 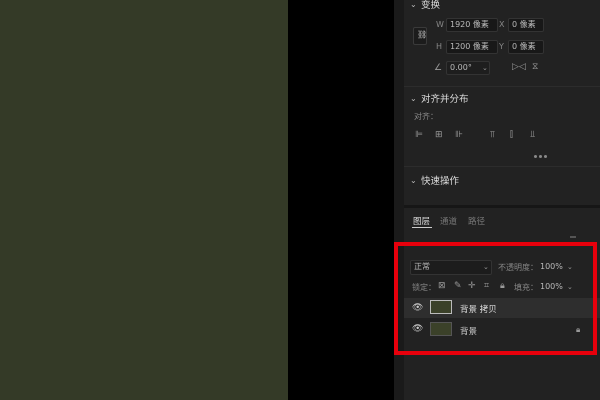 What do you see at coordinates (502, 206) in the screenshot?
I see `panel-group-divider` at bounding box center [502, 206].